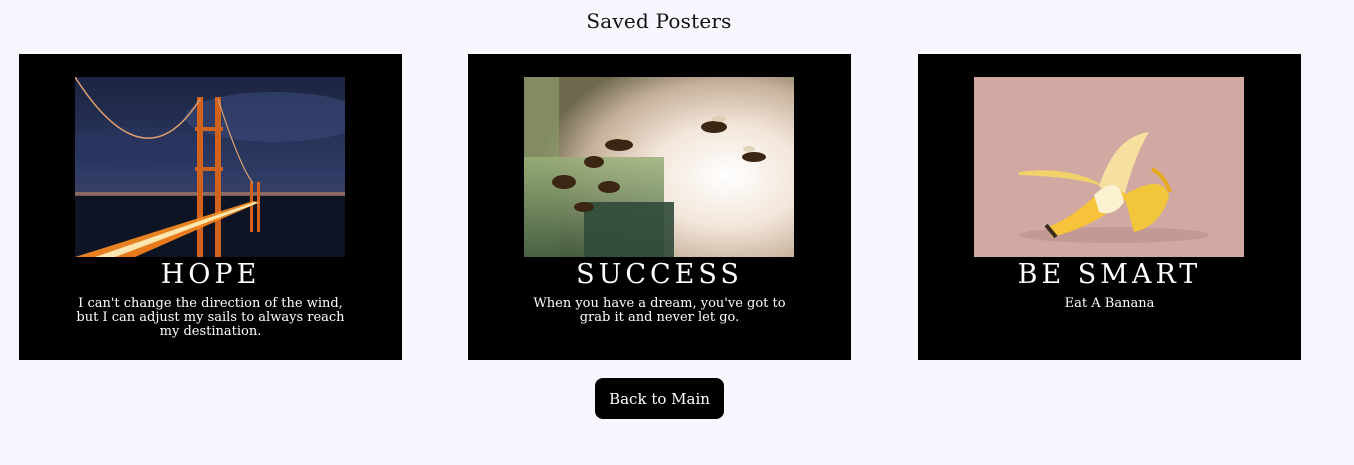 Image resolution: width=1354 pixels, height=465 pixels. Describe the element at coordinates (210, 274) in the screenshot. I see `poster-title: HOPE` at that location.